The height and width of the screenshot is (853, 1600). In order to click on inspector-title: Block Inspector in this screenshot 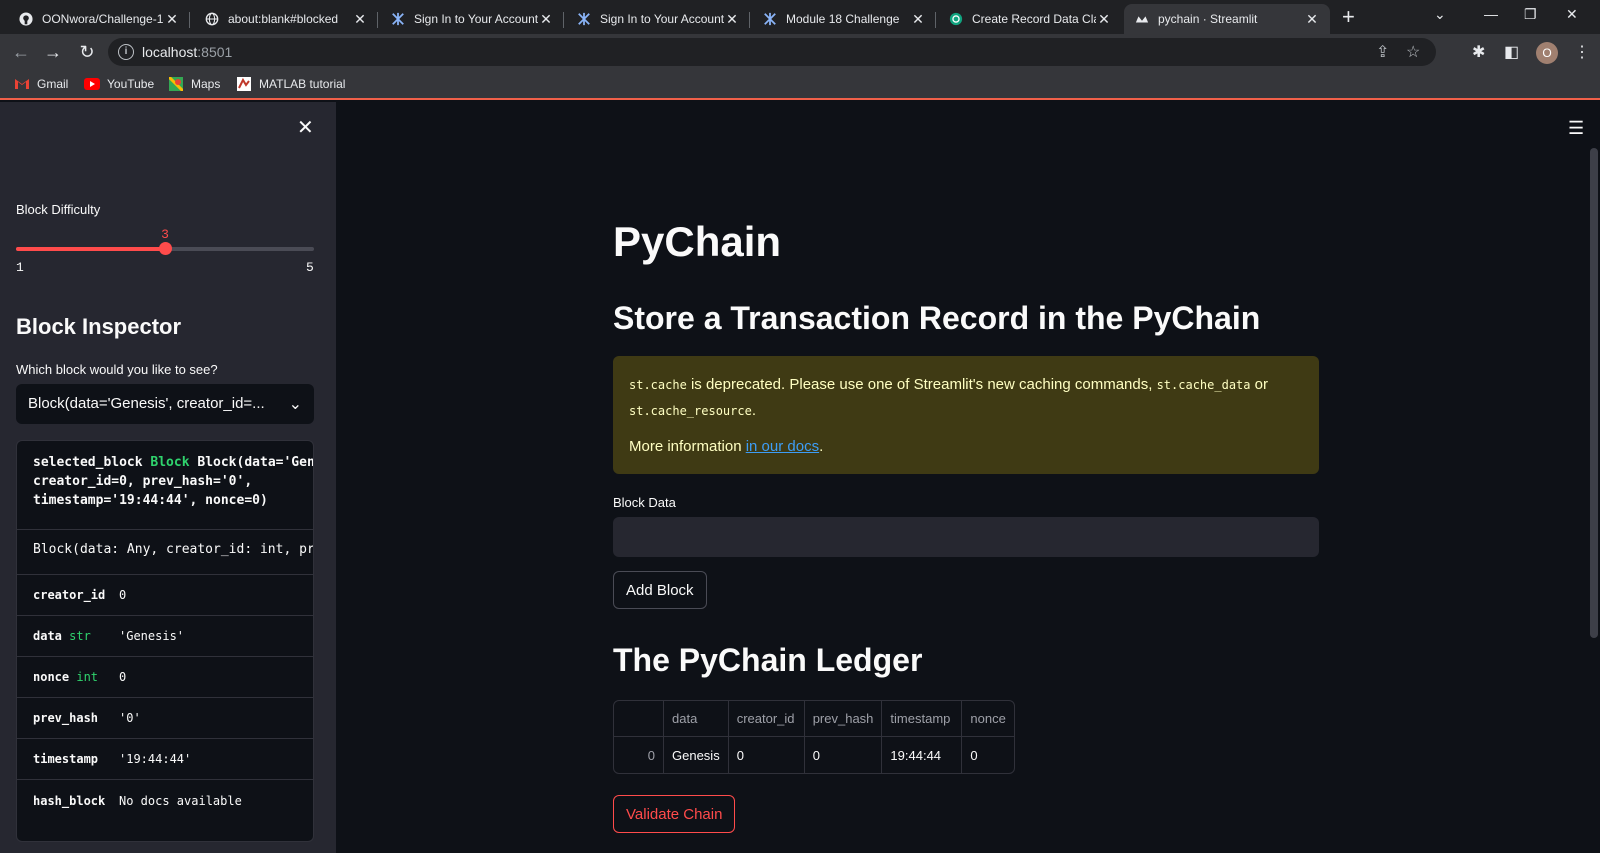, I will do `click(99, 326)`.